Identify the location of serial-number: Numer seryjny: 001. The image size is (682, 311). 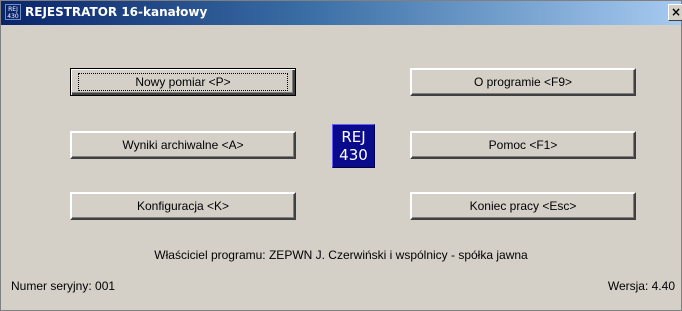
(63, 286).